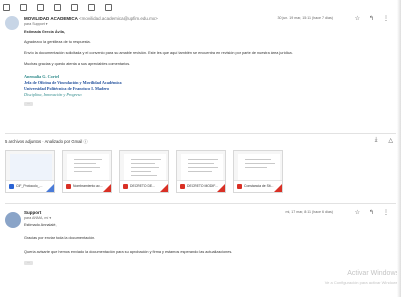 The height and width of the screenshot is (297, 401). I want to click on move-icon, so click(108, 7).